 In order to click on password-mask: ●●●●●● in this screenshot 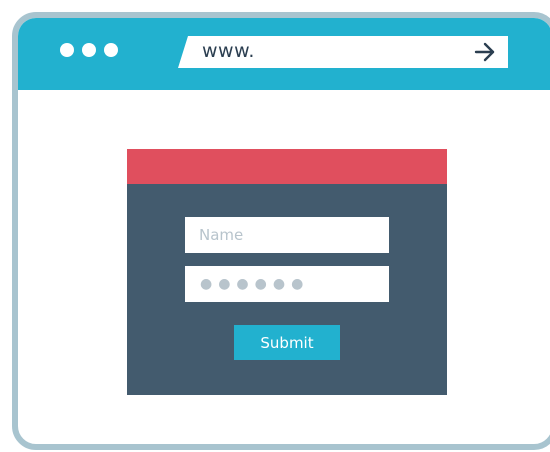, I will do `click(255, 284)`.